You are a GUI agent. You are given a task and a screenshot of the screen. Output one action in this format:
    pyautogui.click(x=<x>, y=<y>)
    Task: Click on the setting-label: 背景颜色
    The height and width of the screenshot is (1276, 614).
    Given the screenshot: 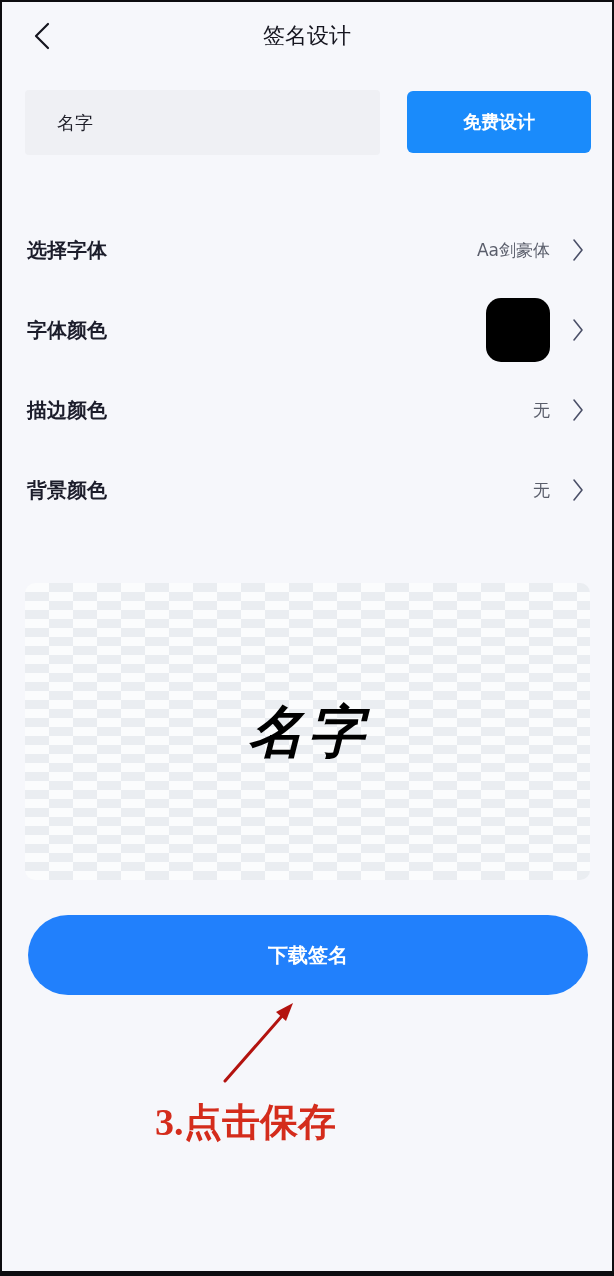 What is the action you would take?
    pyautogui.click(x=67, y=490)
    